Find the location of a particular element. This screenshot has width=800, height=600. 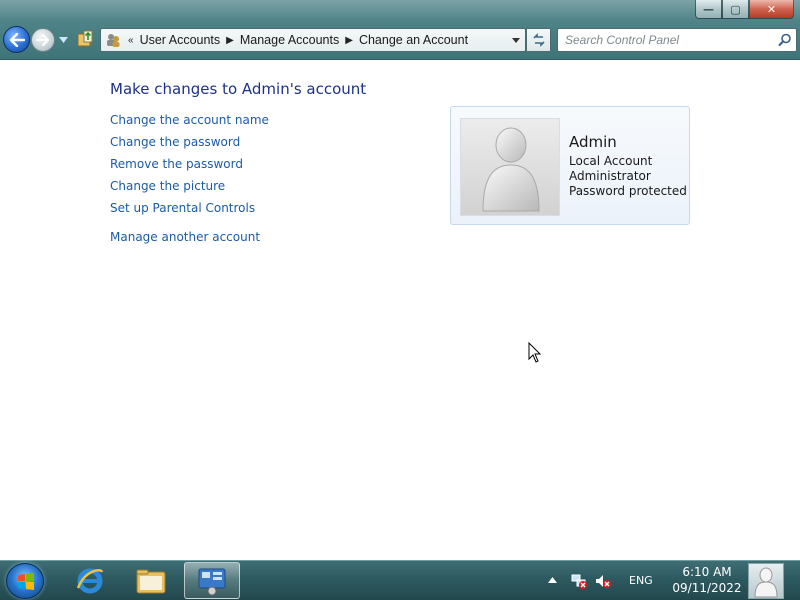

internet-explorer-button is located at coordinates (90, 580).